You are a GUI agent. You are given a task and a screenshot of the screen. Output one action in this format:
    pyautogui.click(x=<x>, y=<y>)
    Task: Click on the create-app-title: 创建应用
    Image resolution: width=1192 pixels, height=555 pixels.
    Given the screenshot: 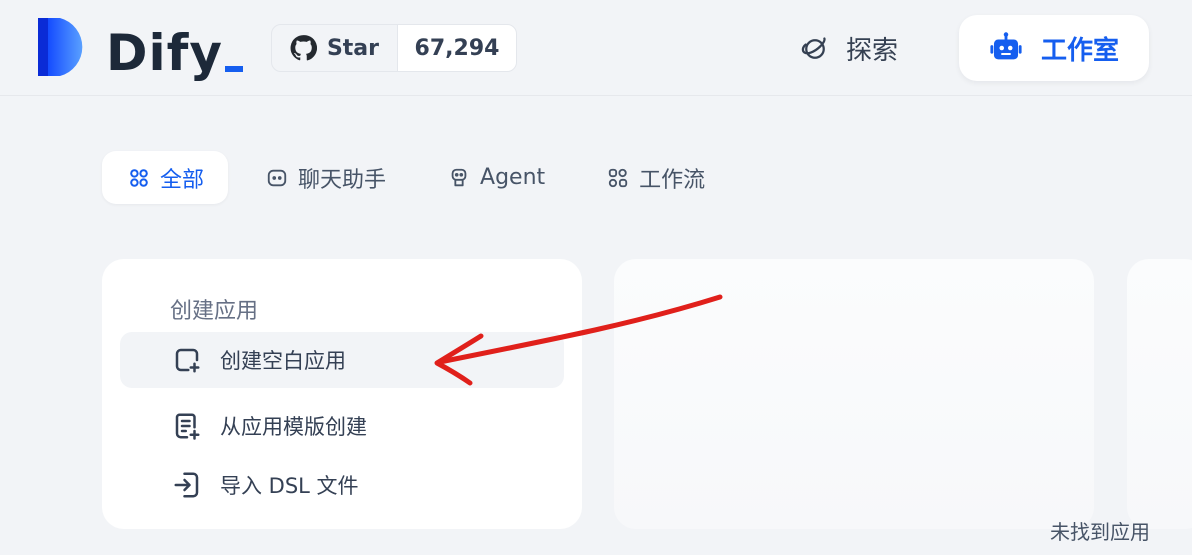 What is the action you would take?
    pyautogui.click(x=214, y=311)
    